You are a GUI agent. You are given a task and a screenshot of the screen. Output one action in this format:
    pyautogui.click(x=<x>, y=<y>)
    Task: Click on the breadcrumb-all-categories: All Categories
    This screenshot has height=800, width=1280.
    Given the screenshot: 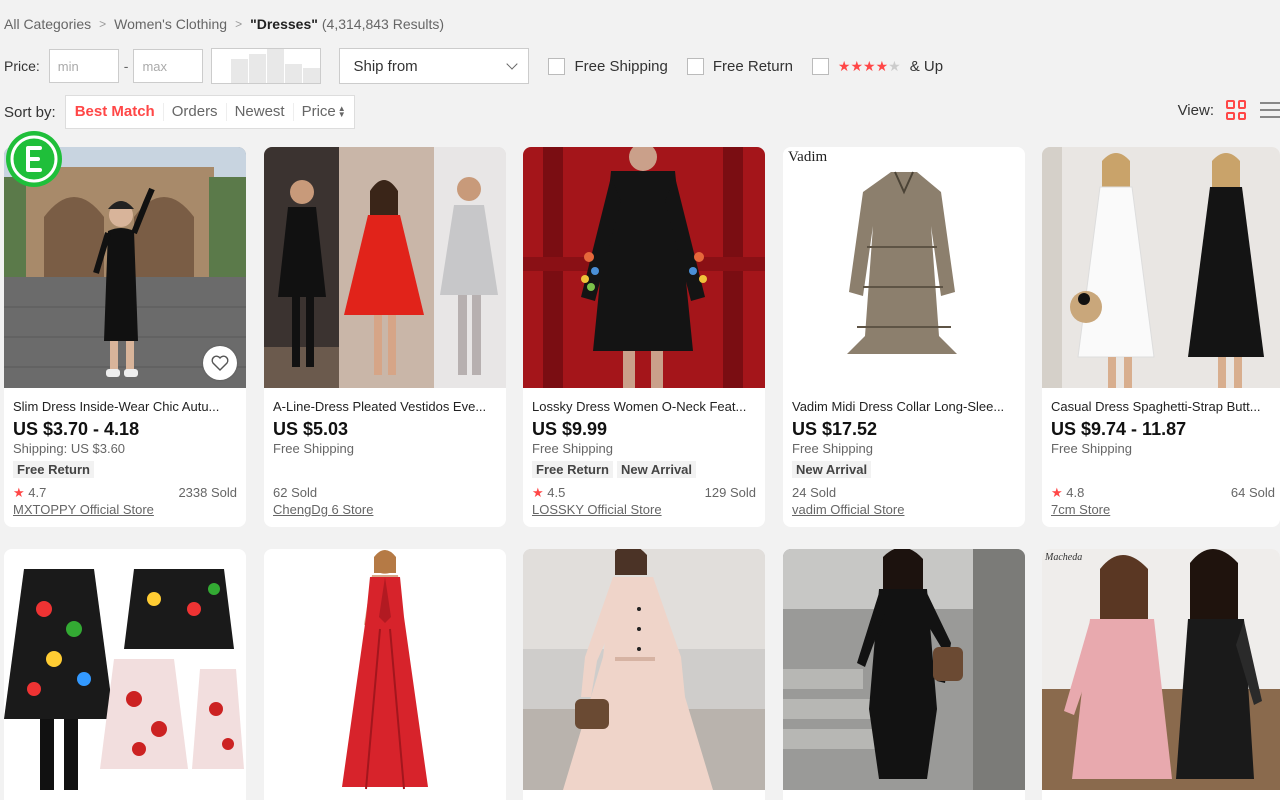 What is the action you would take?
    pyautogui.click(x=47, y=24)
    